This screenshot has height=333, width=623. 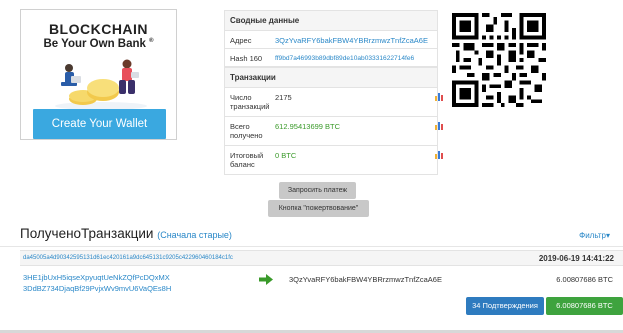 What do you see at coordinates (246, 58) in the screenshot?
I see `hash-label: Hash 160` at bounding box center [246, 58].